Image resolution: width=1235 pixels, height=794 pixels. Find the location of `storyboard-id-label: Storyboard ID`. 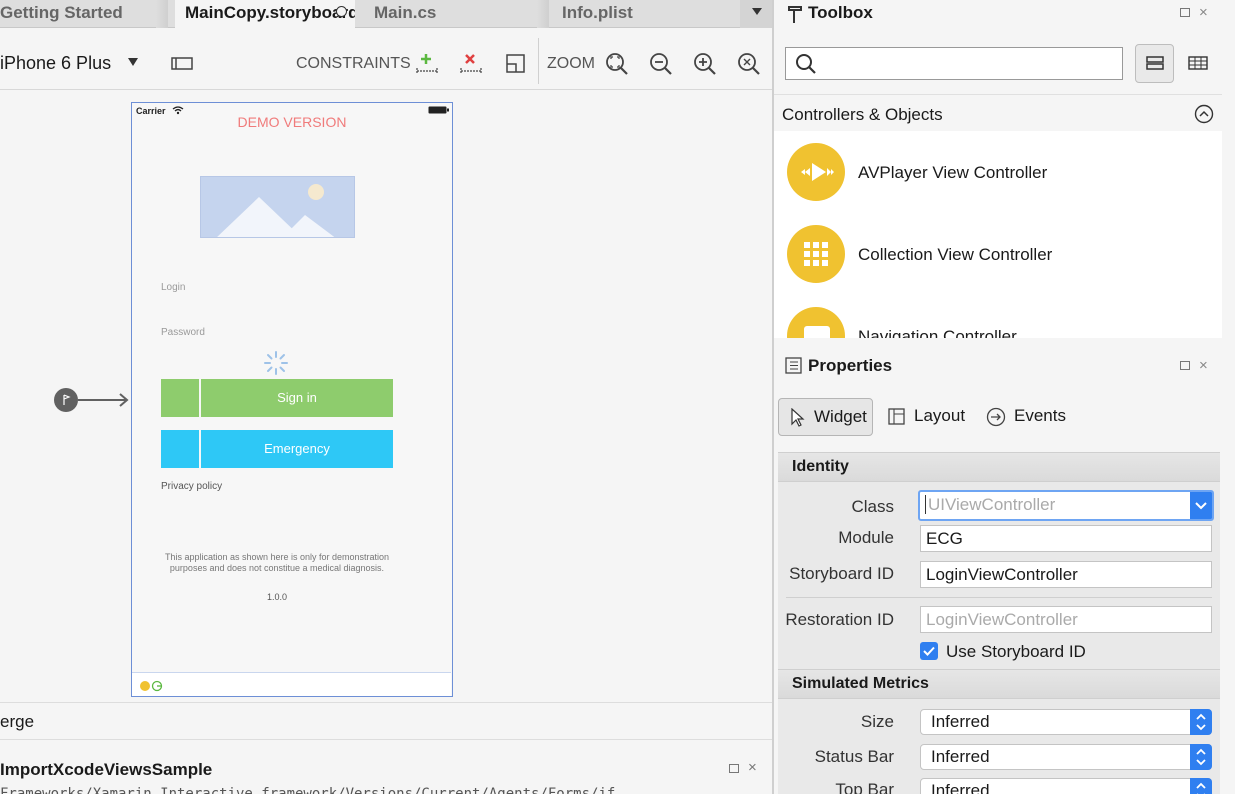

storyboard-id-label: Storyboard ID is located at coordinates (841, 573).